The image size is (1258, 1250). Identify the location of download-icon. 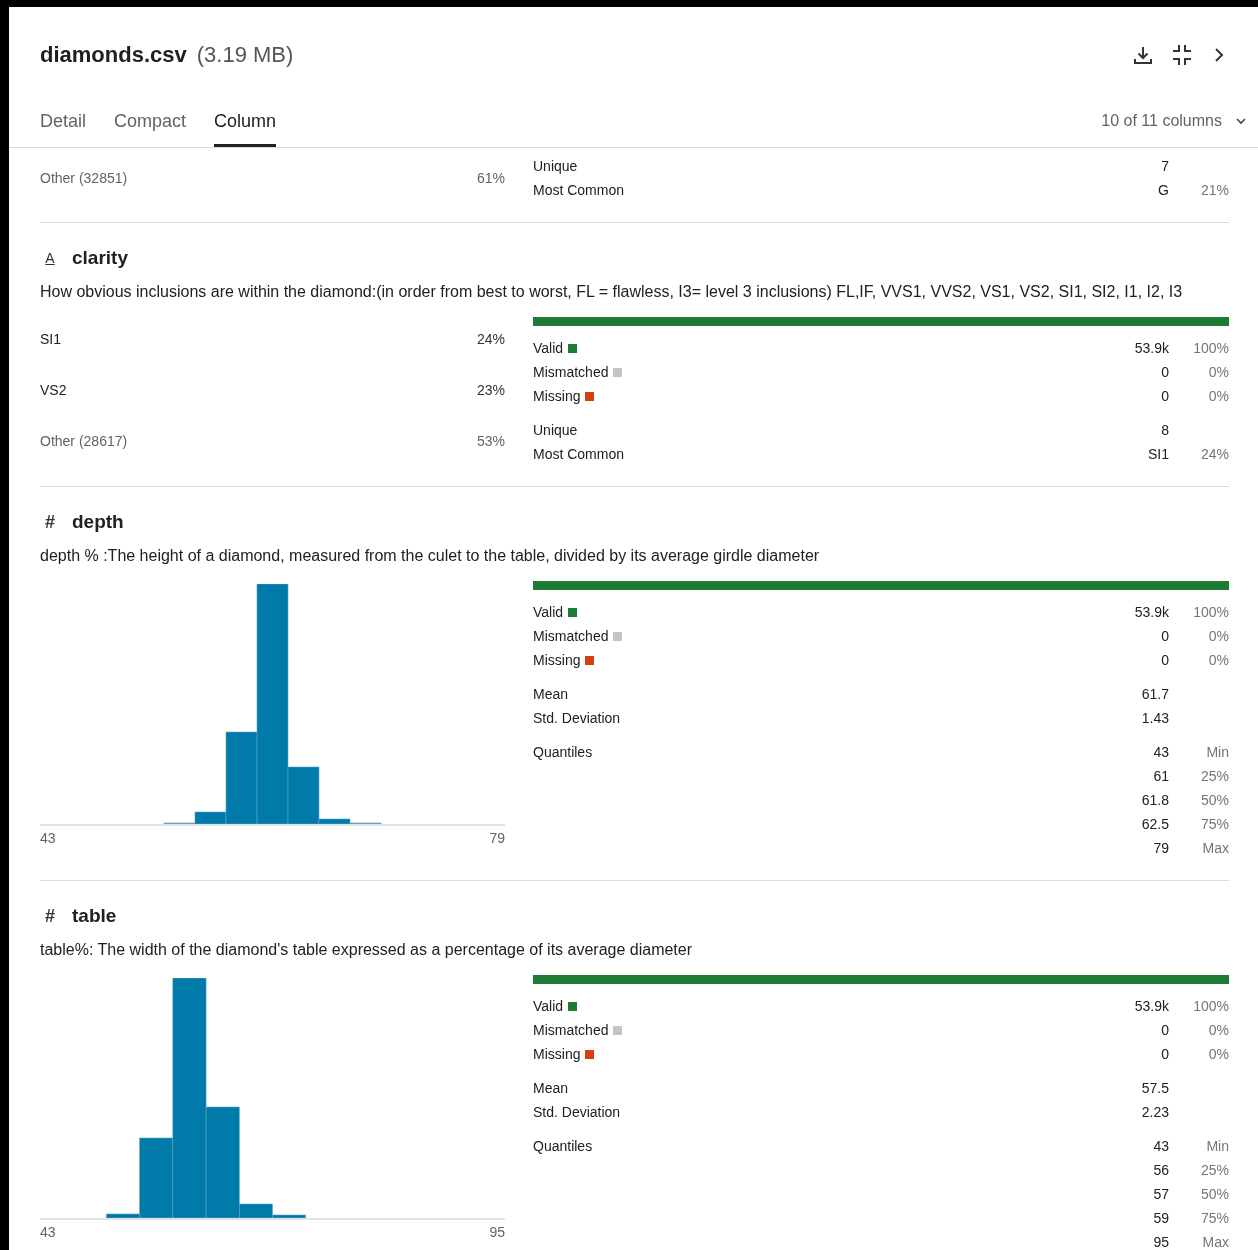
(1143, 55).